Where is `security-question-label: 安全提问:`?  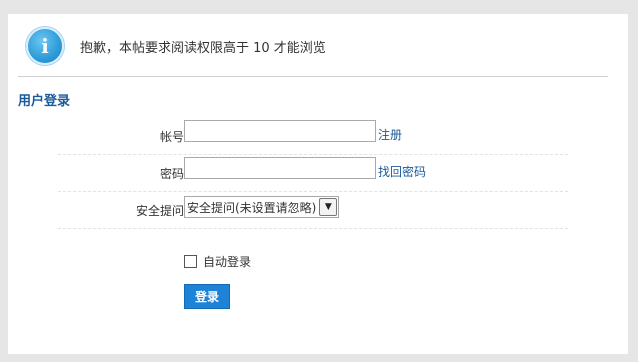 security-question-label: 安全提问: is located at coordinates (161, 211).